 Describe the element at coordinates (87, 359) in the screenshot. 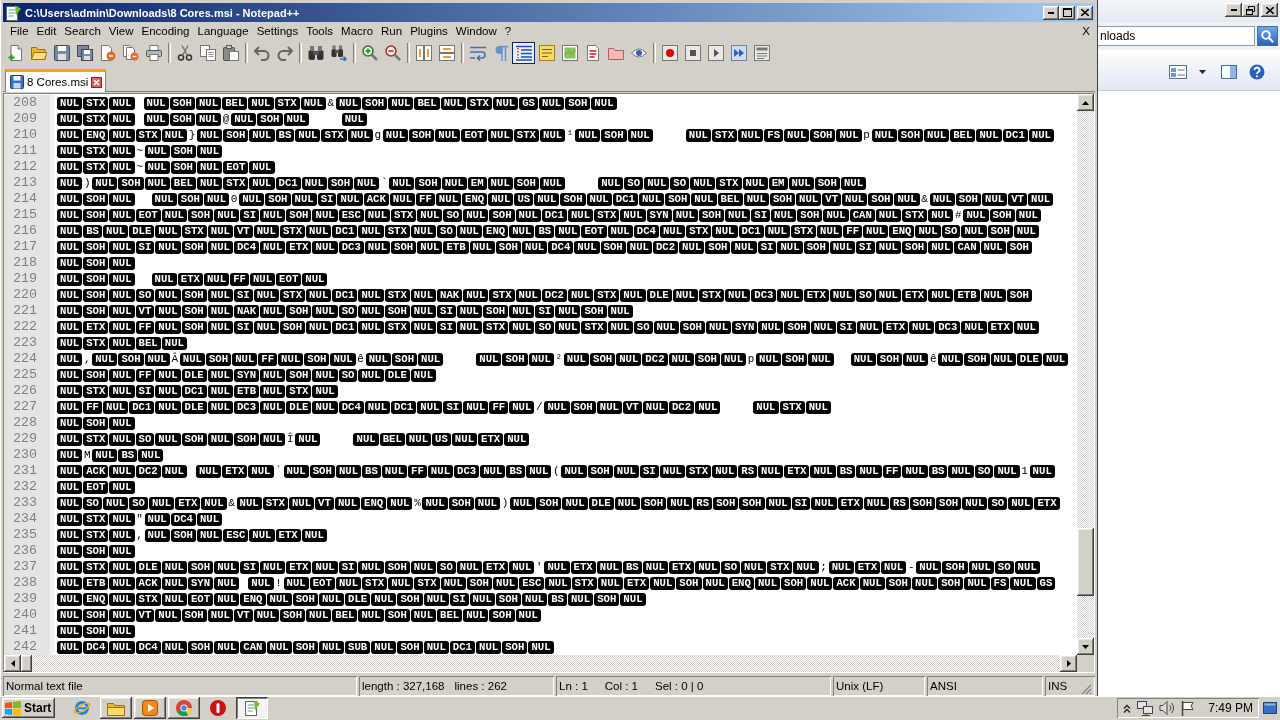

I see `editor-text: ,` at that location.